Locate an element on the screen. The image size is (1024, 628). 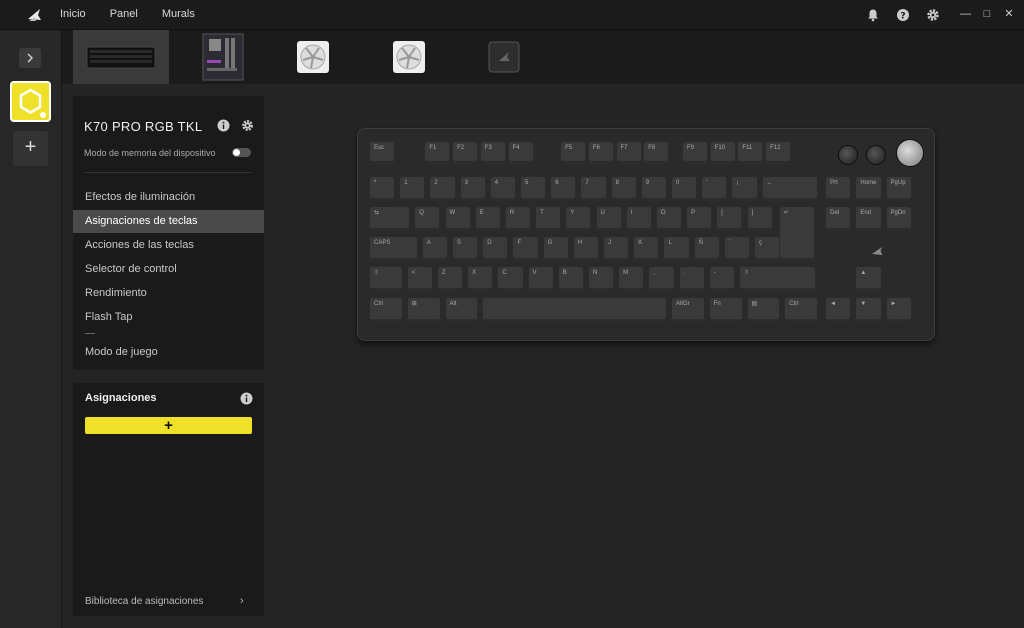
close-icon: ✕ is located at coordinates (1009, 14).